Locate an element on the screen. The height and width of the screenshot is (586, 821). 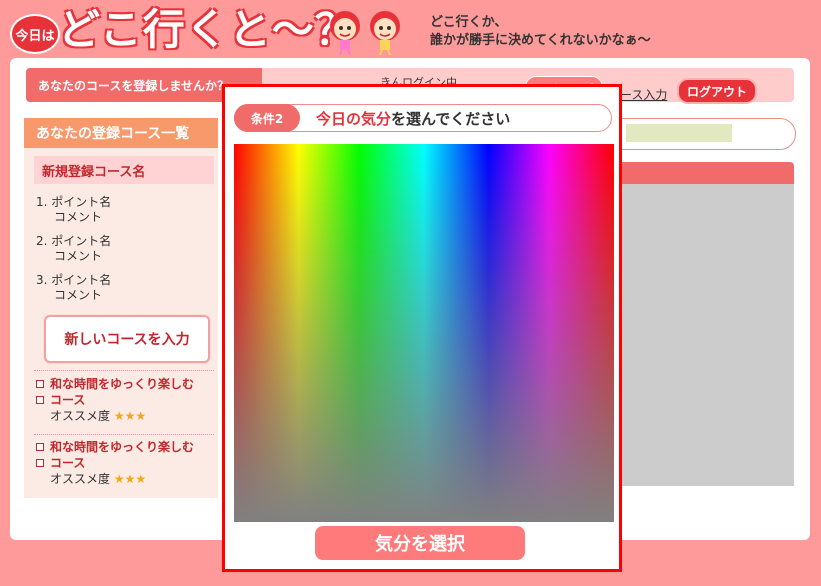
right-panel-header is located at coordinates (697, 173).